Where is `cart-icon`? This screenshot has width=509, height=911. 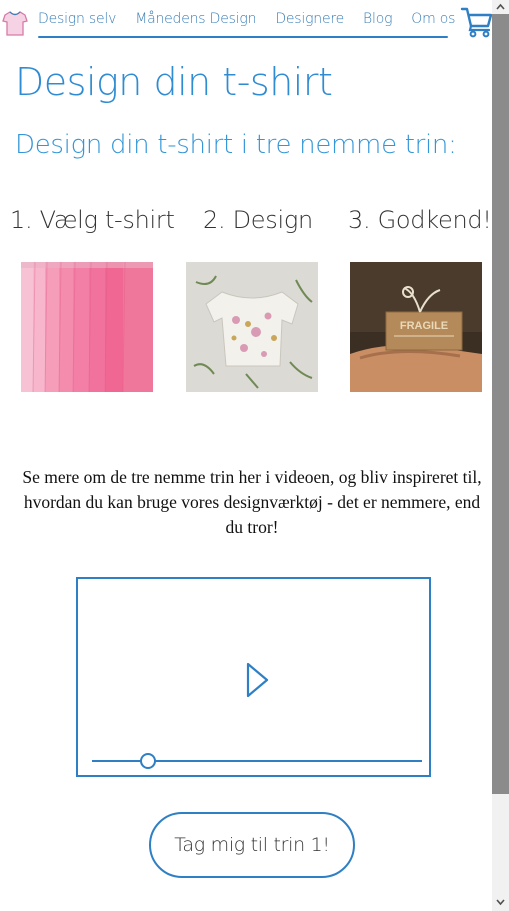 cart-icon is located at coordinates (477, 22).